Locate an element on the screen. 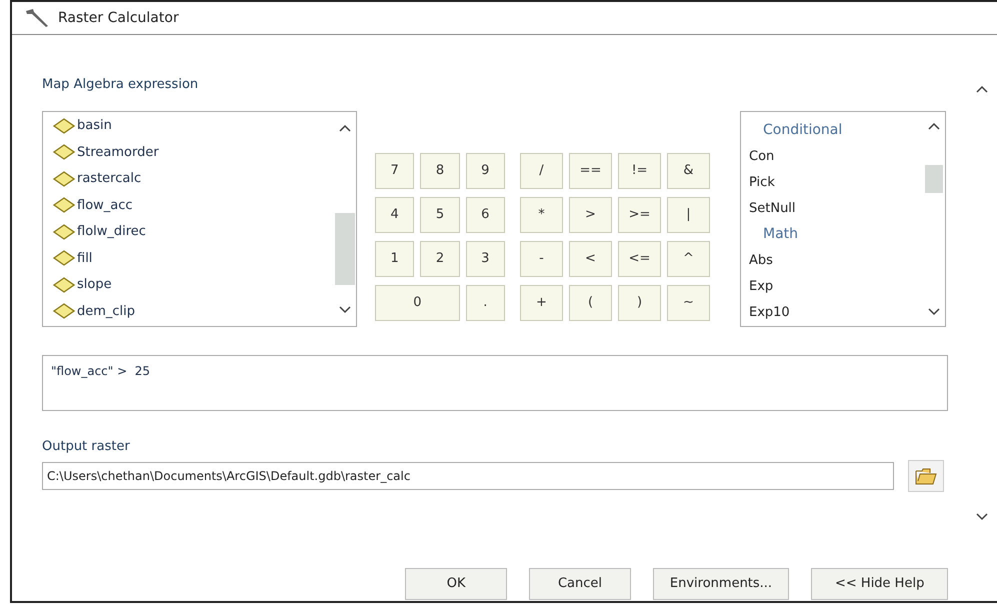 The width and height of the screenshot is (997, 609). function-item: Pick is located at coordinates (836, 183).